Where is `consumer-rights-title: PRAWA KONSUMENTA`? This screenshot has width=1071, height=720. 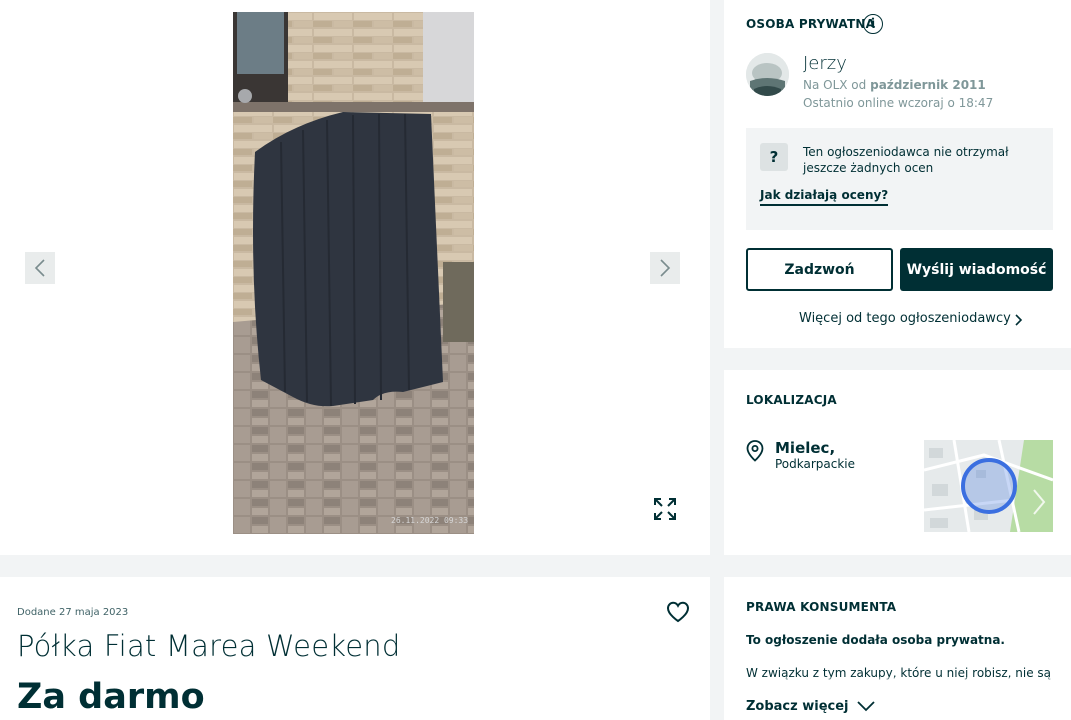 consumer-rights-title: PRAWA KONSUMENTA is located at coordinates (821, 607).